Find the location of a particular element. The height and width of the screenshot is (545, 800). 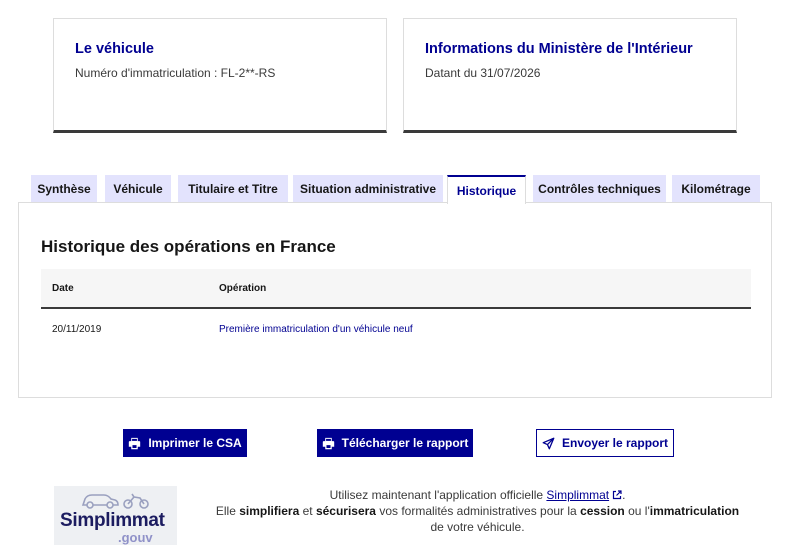

promo-text-bold: cession is located at coordinates (602, 511).